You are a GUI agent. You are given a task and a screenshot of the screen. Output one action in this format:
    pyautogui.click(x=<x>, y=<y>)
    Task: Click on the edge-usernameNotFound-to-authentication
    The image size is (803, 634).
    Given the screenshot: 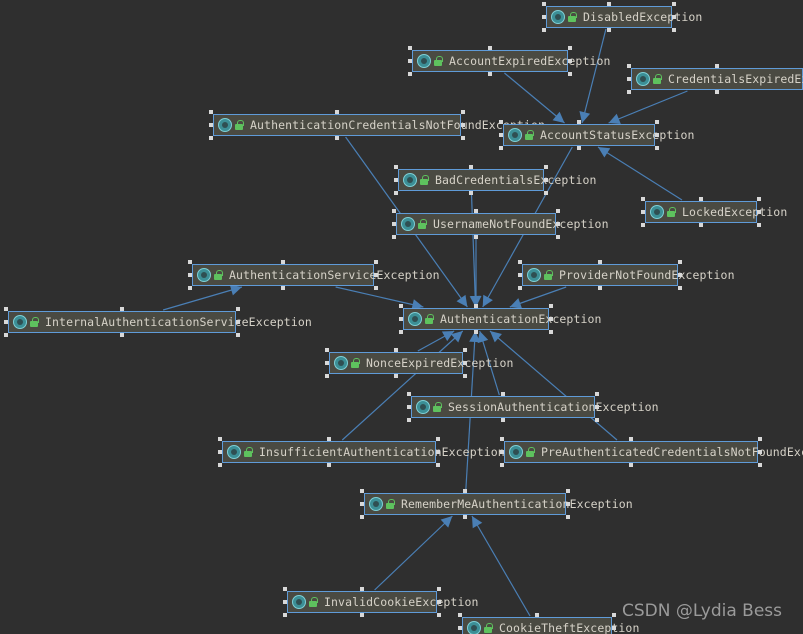 What is the action you would take?
    pyautogui.click(x=476, y=271)
    